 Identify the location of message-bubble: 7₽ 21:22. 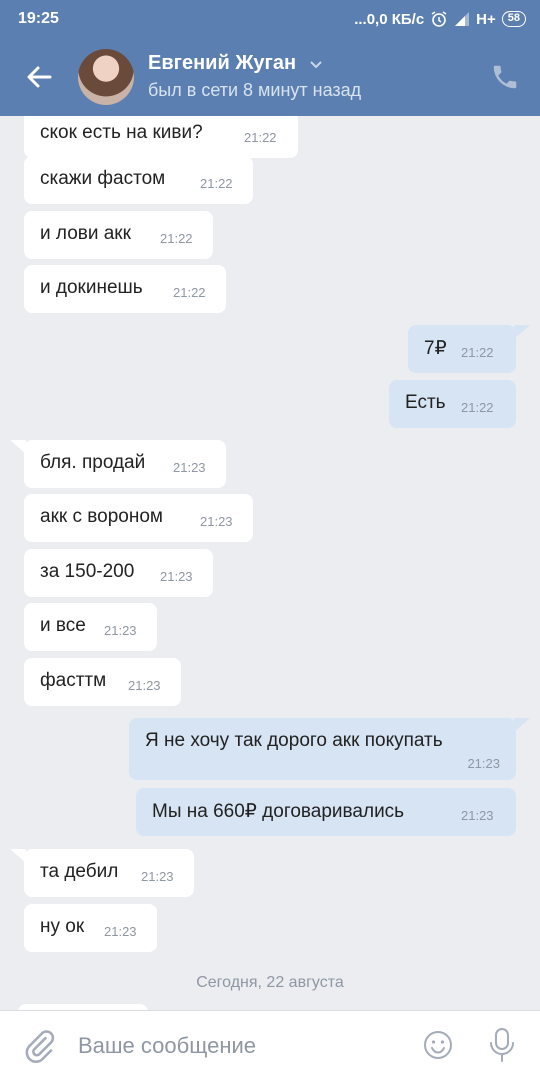
(462, 349).